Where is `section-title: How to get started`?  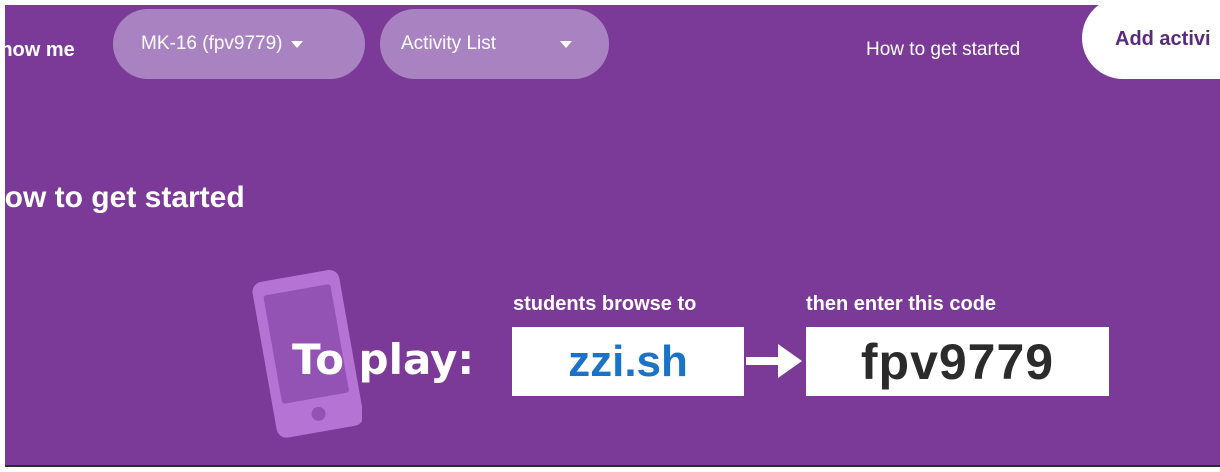
section-title: How to get started is located at coordinates (125, 197).